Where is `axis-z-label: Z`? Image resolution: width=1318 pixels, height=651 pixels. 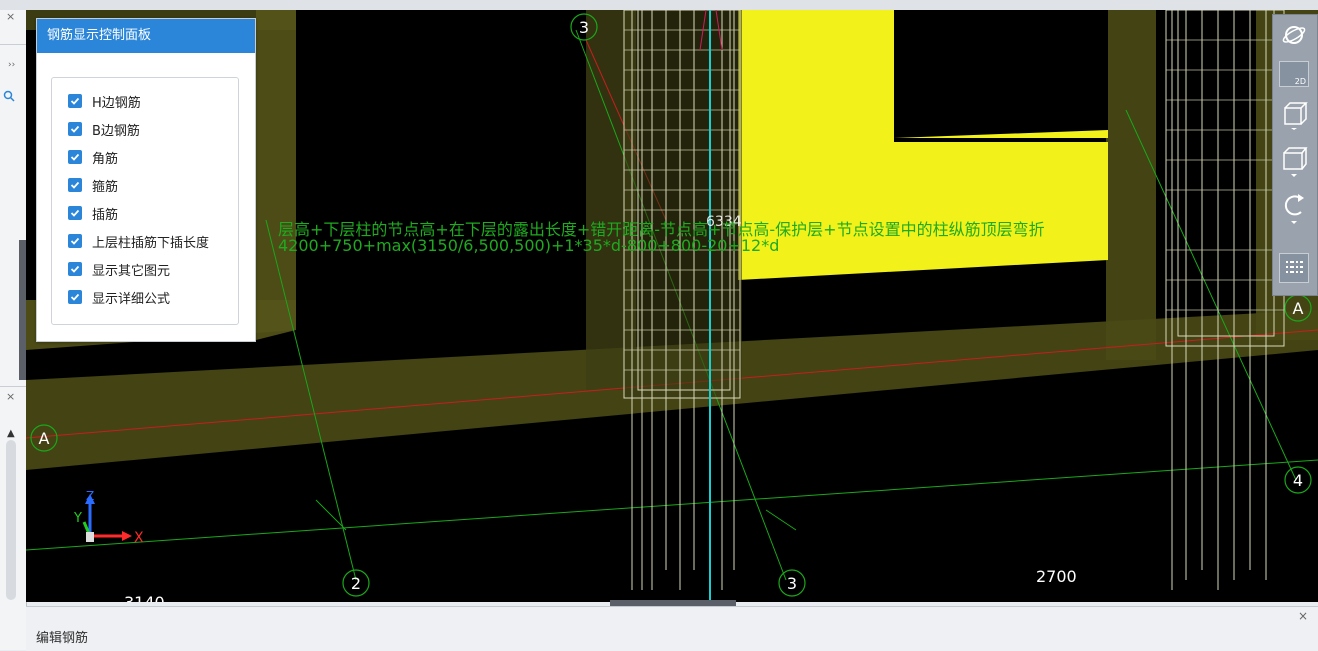
axis-z-label: Z is located at coordinates (90, 496).